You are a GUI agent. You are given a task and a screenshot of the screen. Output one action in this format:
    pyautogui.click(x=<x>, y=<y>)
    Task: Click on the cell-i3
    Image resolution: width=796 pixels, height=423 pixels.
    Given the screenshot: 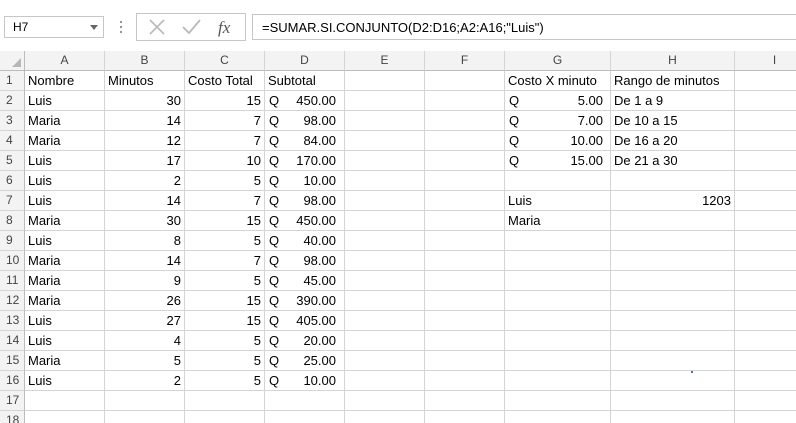 What is the action you would take?
    pyautogui.click(x=765, y=121)
    